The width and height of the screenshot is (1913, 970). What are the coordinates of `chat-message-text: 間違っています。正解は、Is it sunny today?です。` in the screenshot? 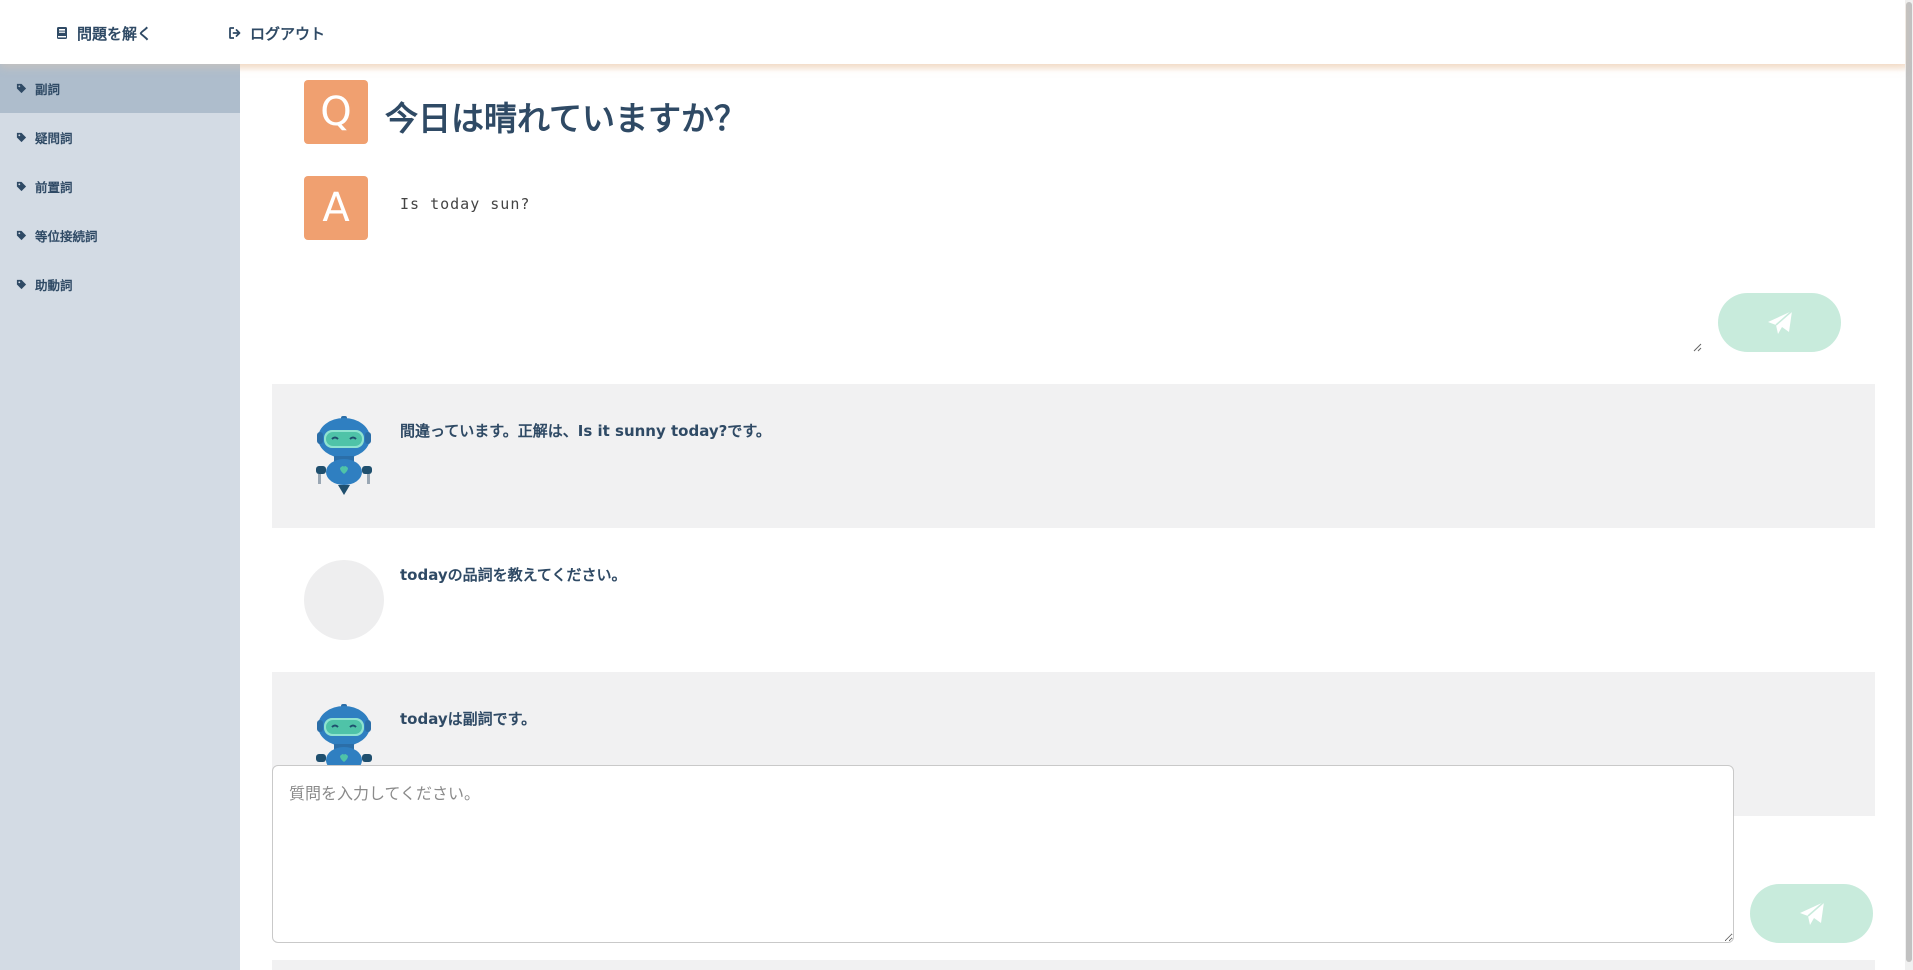 It's located at (585, 431).